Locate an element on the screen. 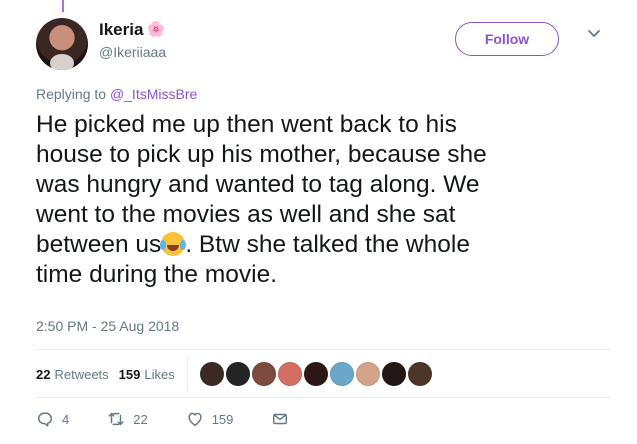  user-handle: @Ikeriiaaa is located at coordinates (132, 52).